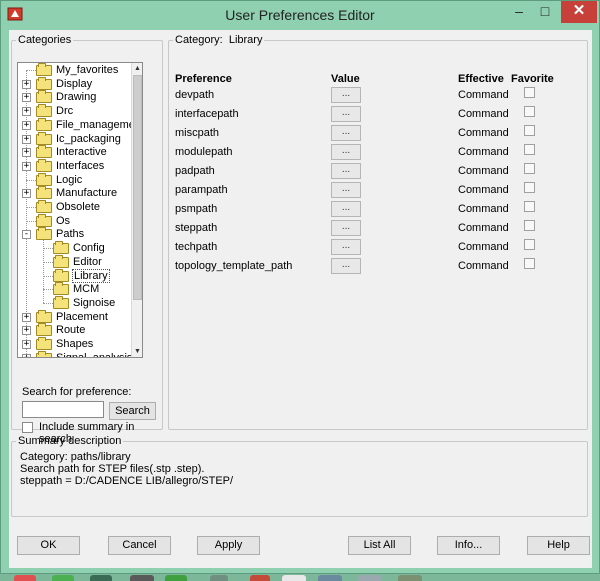 This screenshot has height=581, width=600. I want to click on taskbar, so click(300, 577).